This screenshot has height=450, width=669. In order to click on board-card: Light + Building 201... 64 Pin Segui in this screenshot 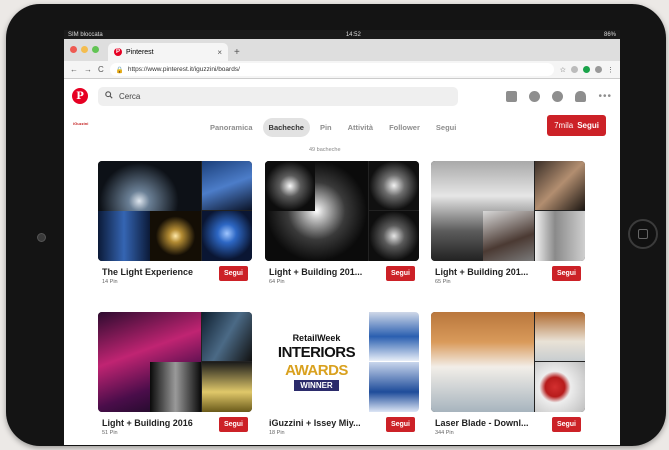, I will do `click(342, 224)`.